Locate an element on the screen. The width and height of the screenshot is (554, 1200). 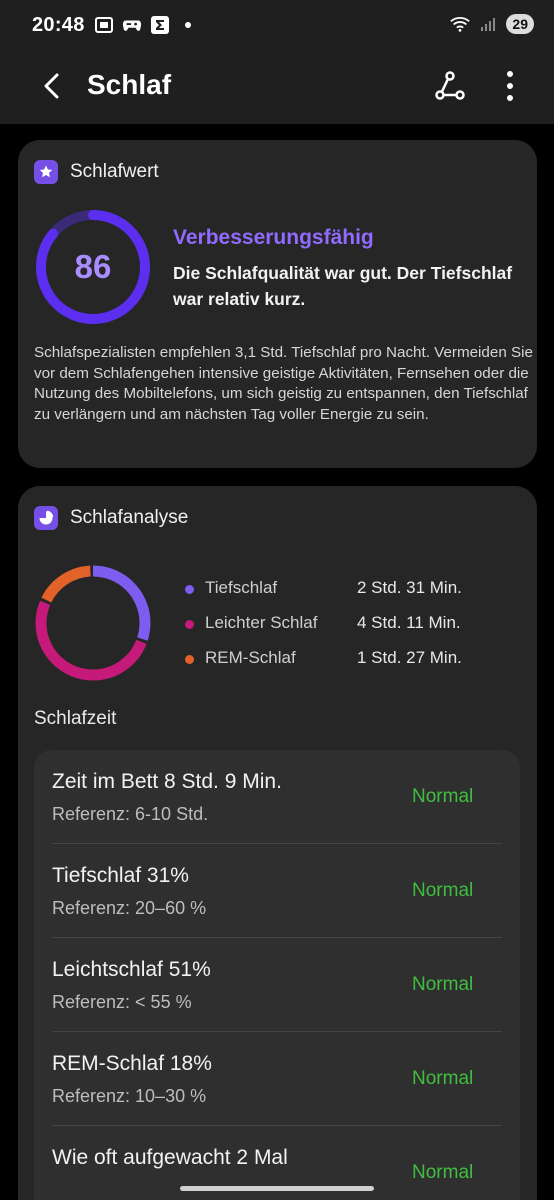
game-controller-icon is located at coordinates (132, 25).